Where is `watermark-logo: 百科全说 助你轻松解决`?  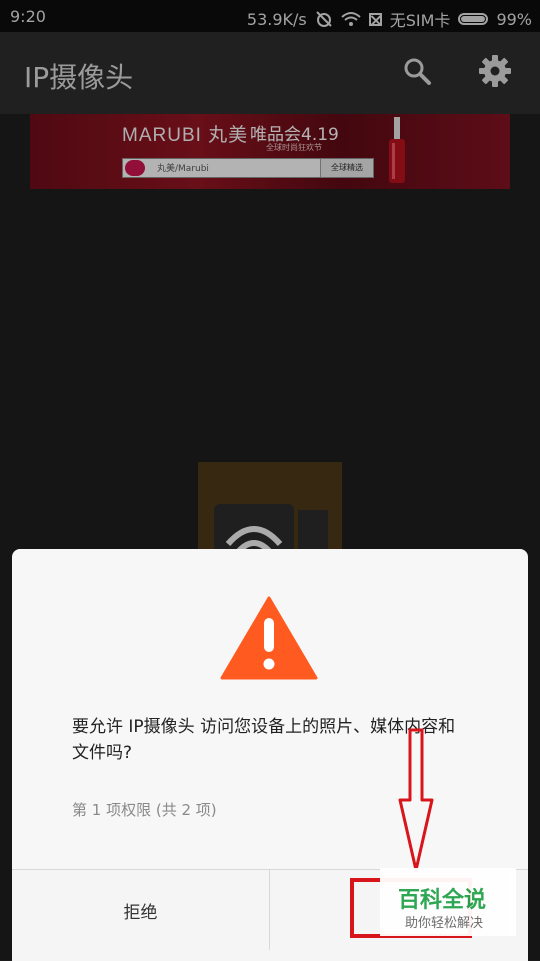 watermark-logo: 百科全说 助你轻松解决 is located at coordinates (448, 902).